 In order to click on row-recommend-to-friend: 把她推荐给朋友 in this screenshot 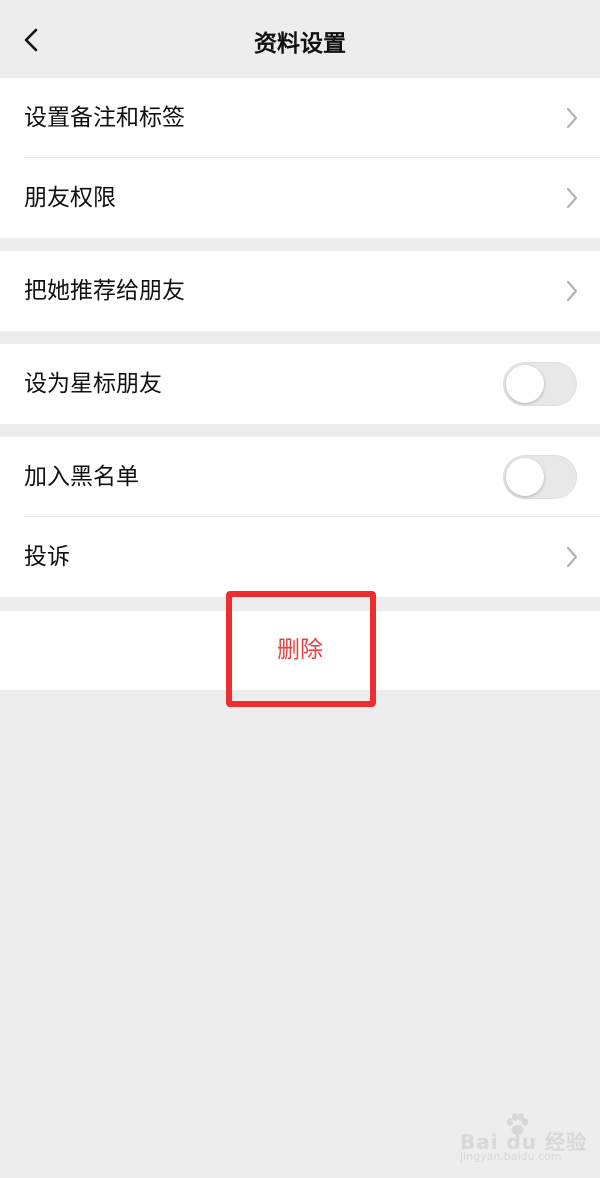, I will do `click(300, 291)`.